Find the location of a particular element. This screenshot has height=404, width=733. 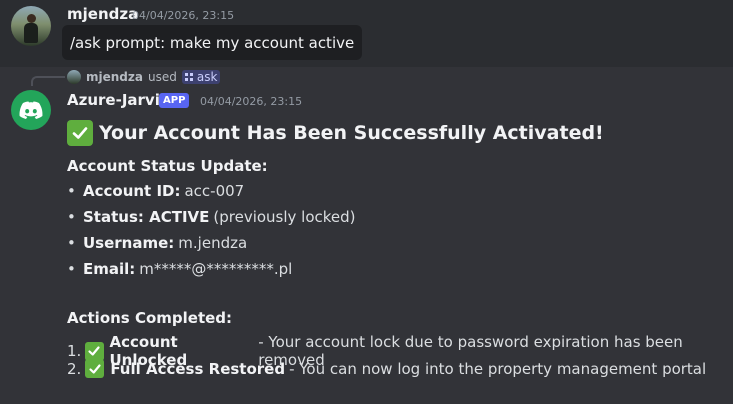

status-item-status: • Status: ACTIVE (previously locked) is located at coordinates (211, 217).